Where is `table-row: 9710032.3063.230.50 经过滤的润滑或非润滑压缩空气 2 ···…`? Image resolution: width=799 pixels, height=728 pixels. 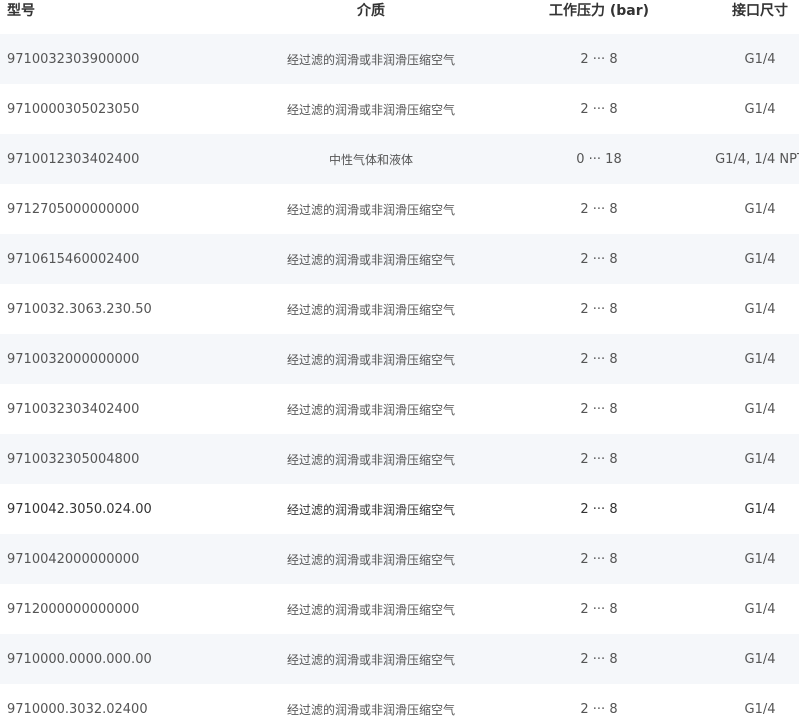
table-row: 9710032.3063.230.50 经过滤的润滑或非润滑压缩空气 2 ···… is located at coordinates (399, 309).